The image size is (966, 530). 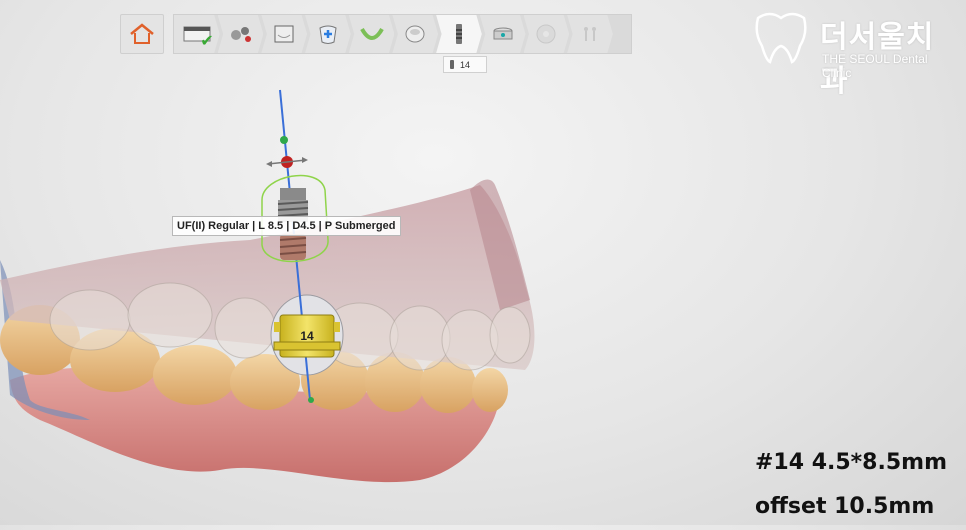 I want to click on add-tooth-icon, so click(x=328, y=34).